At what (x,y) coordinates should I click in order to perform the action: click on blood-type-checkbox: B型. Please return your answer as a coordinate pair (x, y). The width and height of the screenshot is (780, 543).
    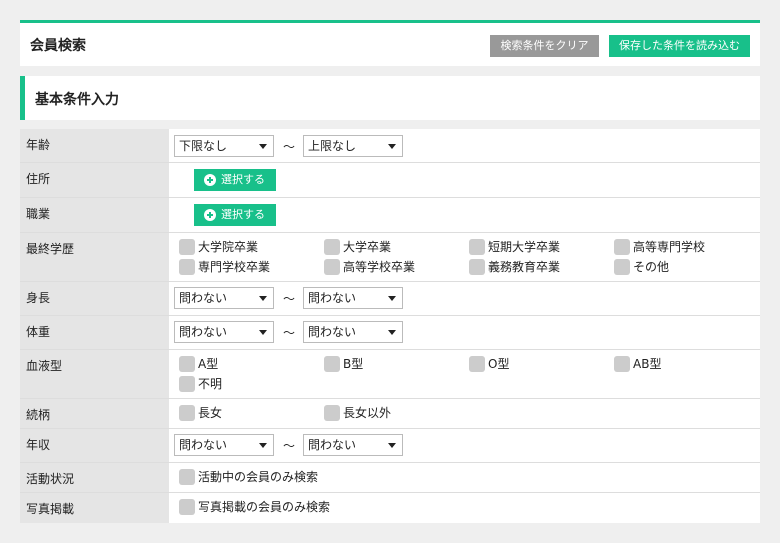
    Looking at the image, I should click on (343, 364).